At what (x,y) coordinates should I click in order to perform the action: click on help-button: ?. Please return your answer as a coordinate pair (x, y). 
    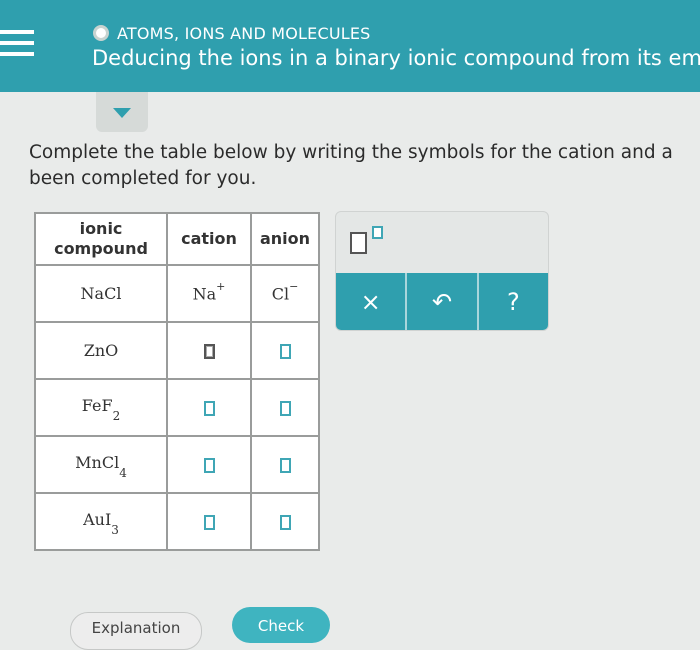
    Looking at the image, I should click on (513, 301).